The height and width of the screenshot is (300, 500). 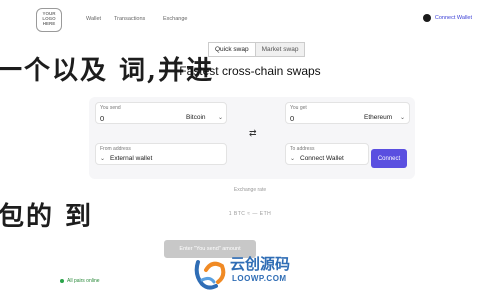 I want to click on send-amount: 0, so click(x=102, y=118).